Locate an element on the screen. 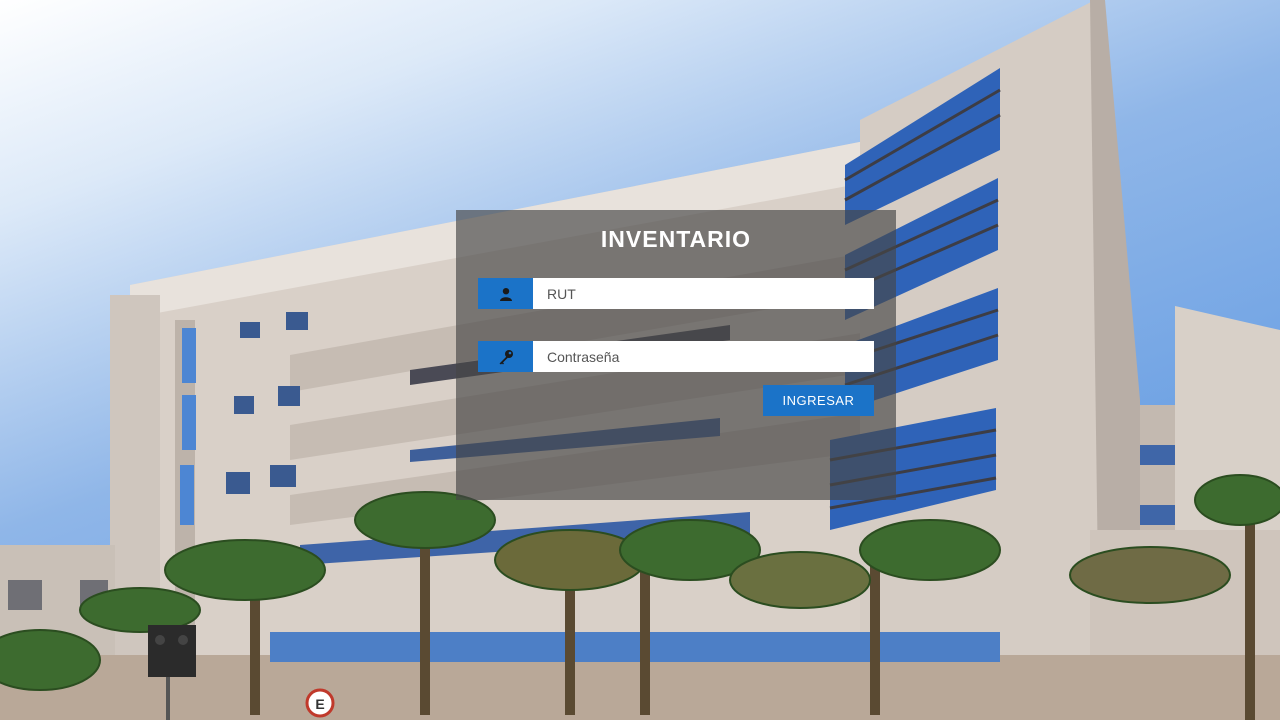  password-input is located at coordinates (703, 356).